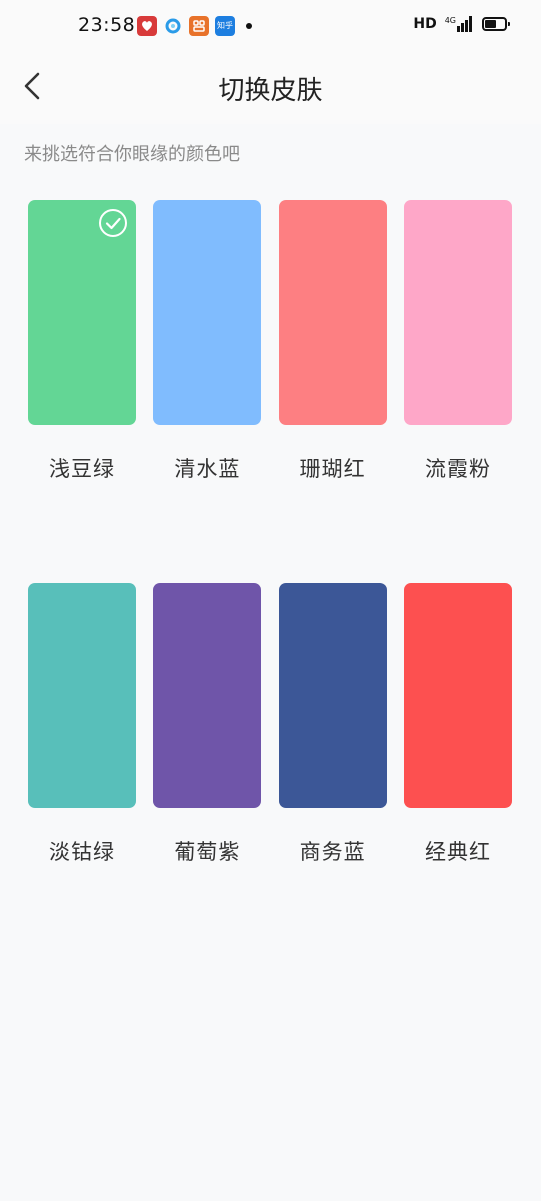 Image resolution: width=541 pixels, height=1201 pixels. Describe the element at coordinates (450, 20) in the screenshot. I see `network-type-label: 4G` at that location.